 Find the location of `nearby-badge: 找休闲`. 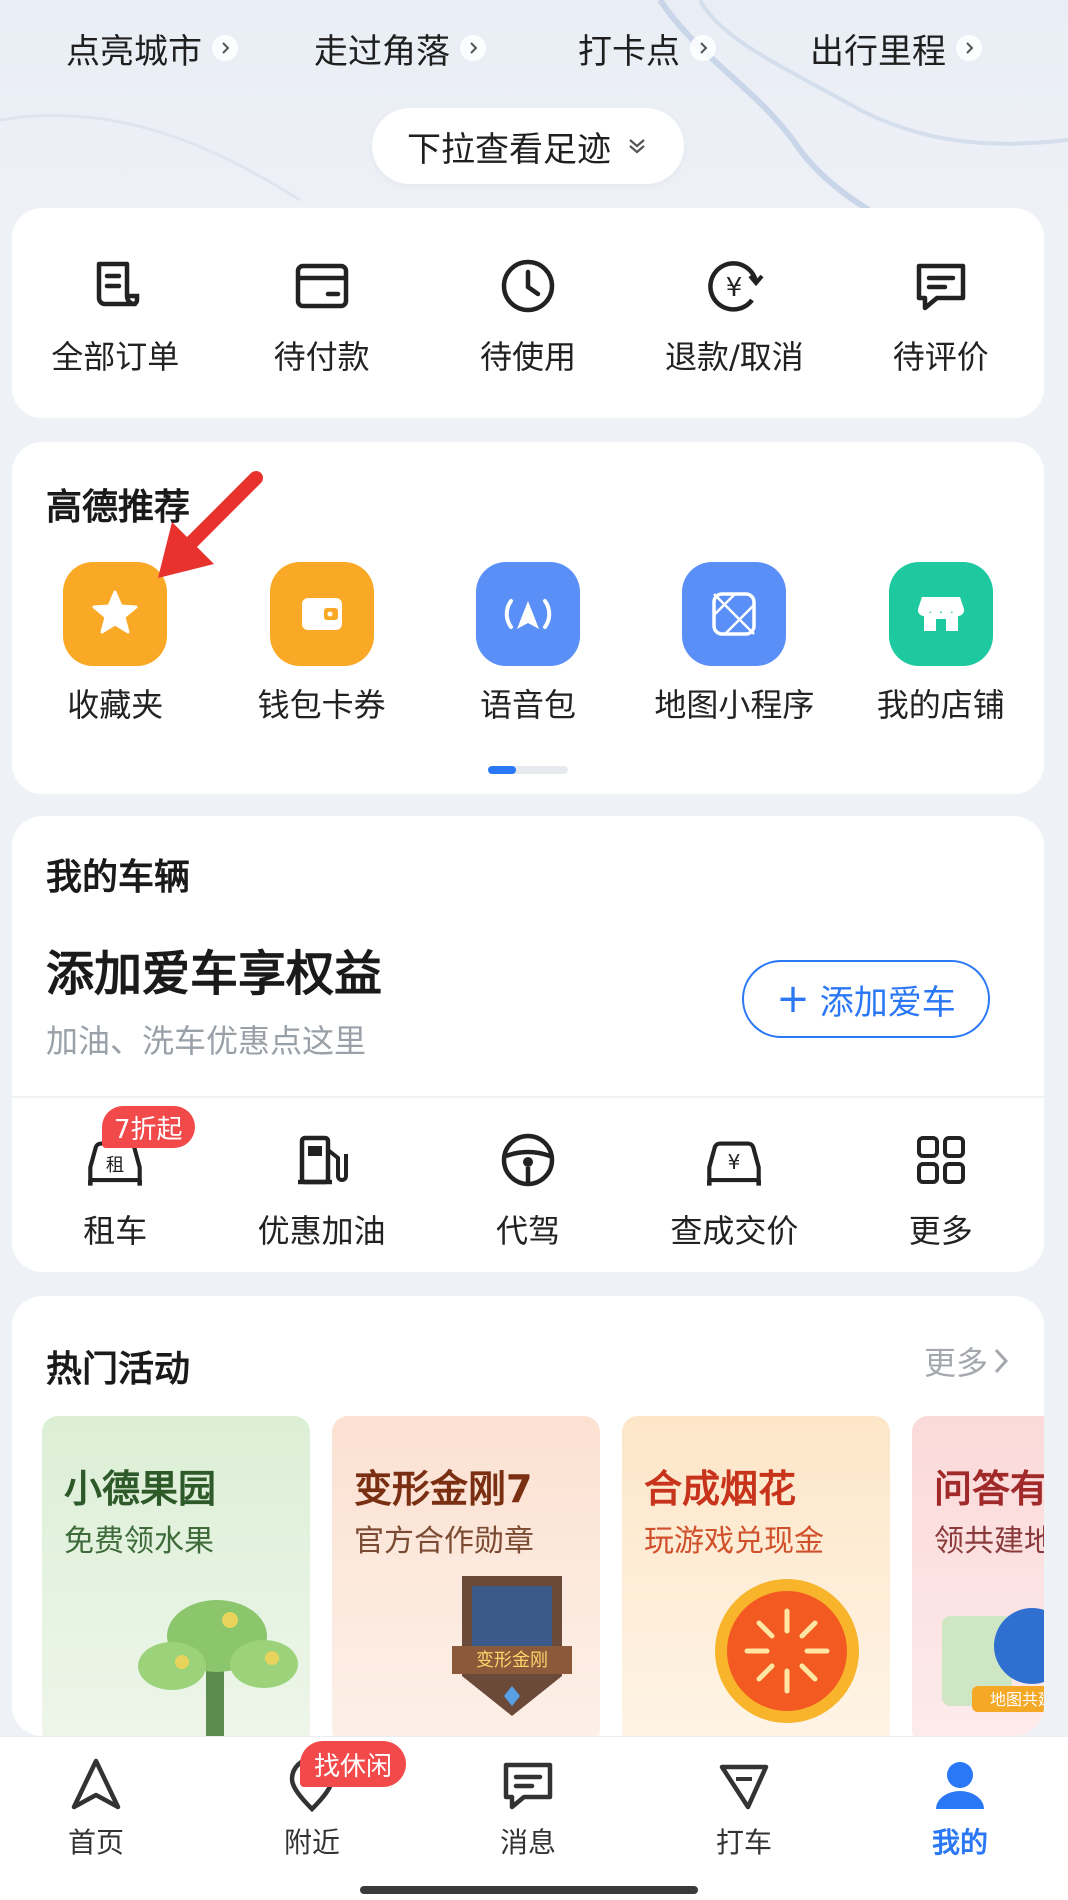

nearby-badge: 找休闲 is located at coordinates (353, 1764).